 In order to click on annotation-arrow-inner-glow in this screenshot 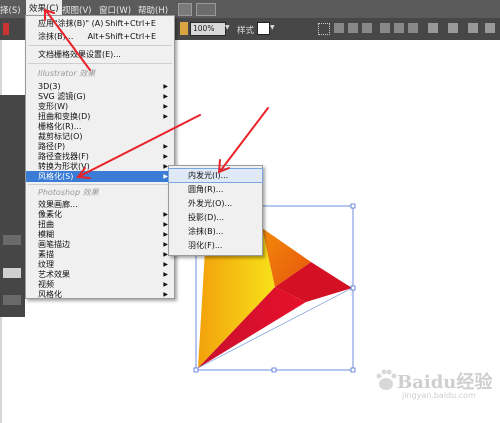, I will do `click(244, 139)`.